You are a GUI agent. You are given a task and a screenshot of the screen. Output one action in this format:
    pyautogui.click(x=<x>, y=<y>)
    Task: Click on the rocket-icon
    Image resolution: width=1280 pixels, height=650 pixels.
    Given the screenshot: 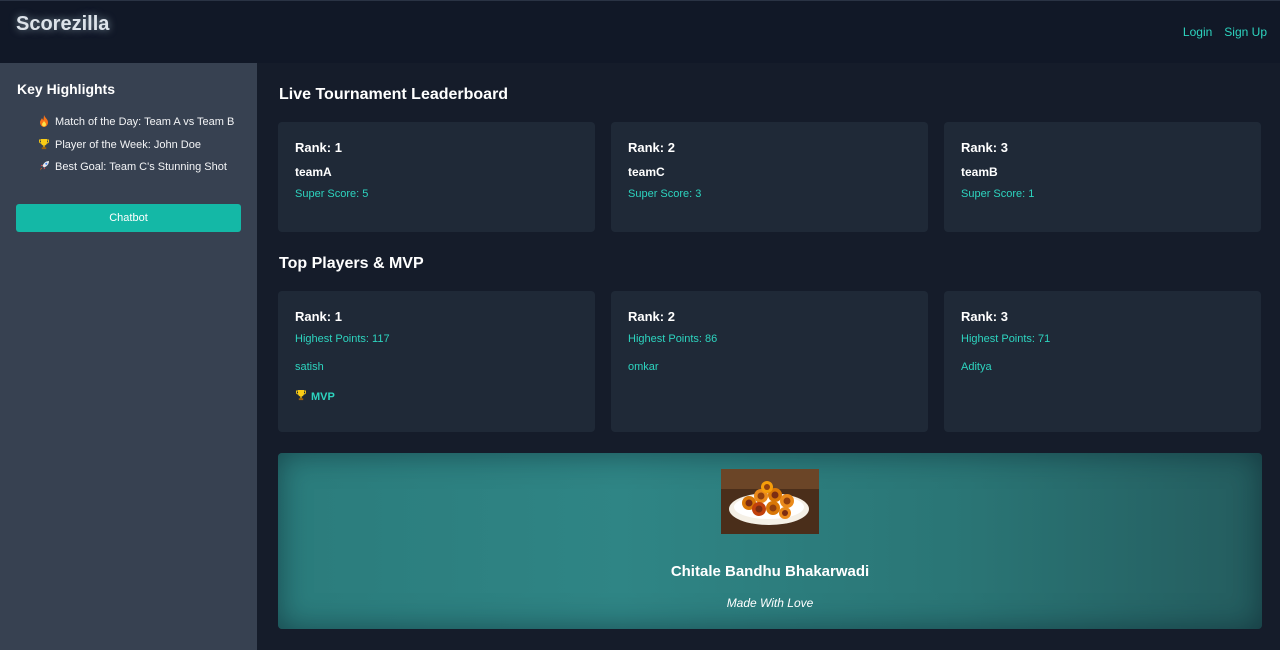 What is the action you would take?
    pyautogui.click(x=44, y=166)
    